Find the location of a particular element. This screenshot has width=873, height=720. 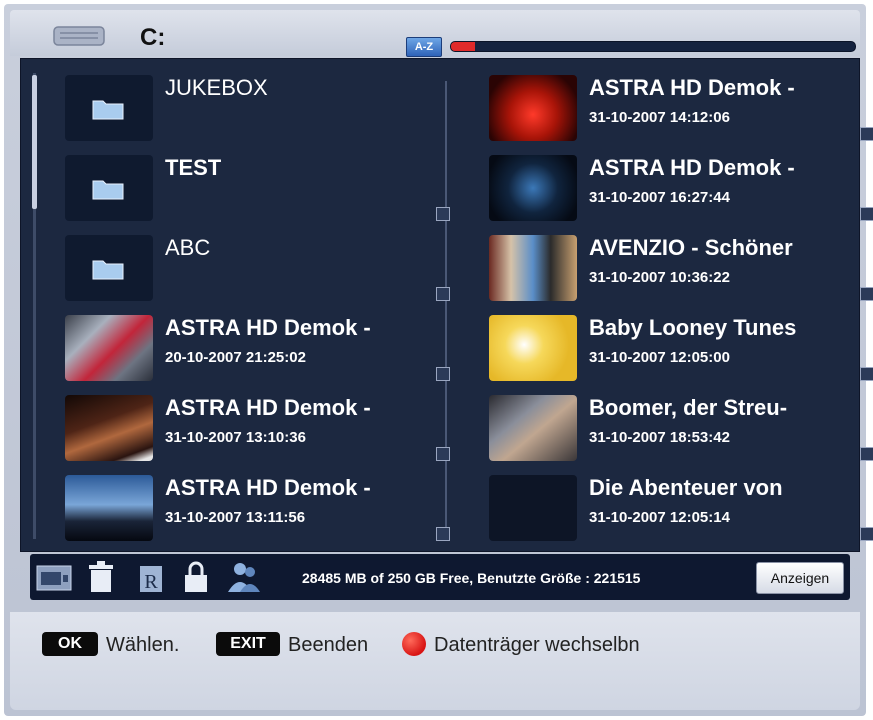

list-item: Die Abenteuer von 31-10-2007 12:05:14 is located at coordinates (681, 509).